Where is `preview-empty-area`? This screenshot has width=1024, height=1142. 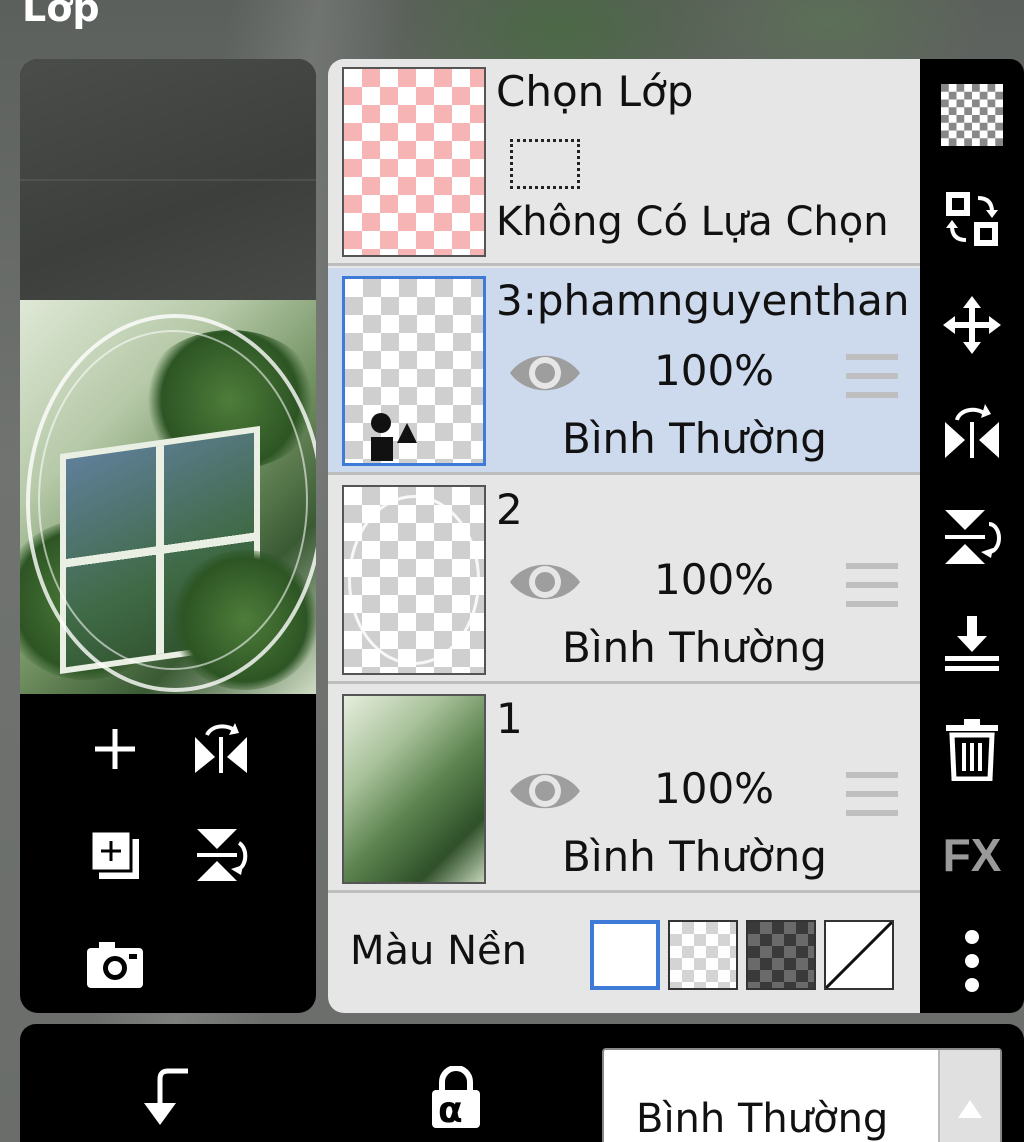 preview-empty-area is located at coordinates (168, 179).